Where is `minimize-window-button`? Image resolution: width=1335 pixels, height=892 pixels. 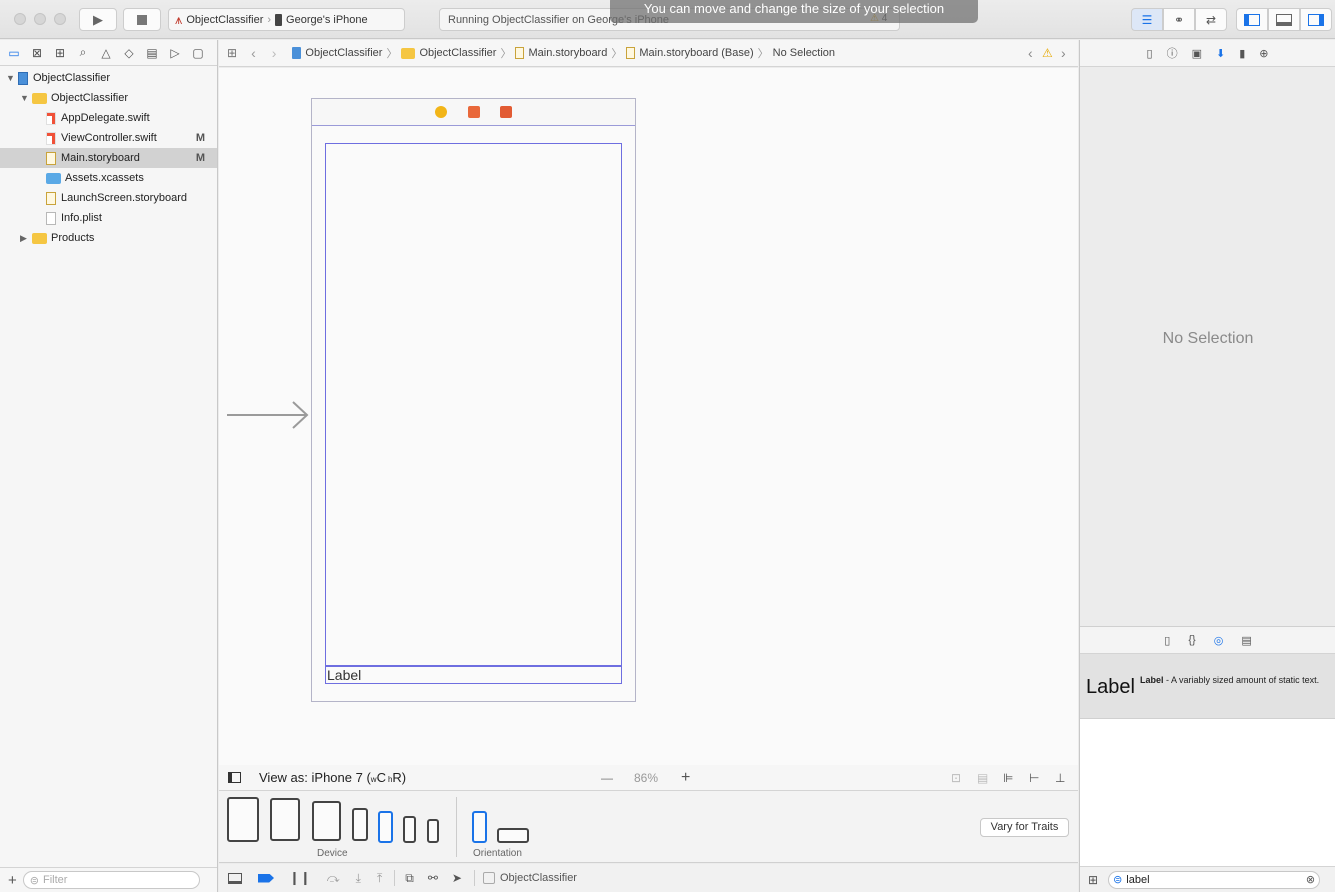
minimize-window-button is located at coordinates (40, 19).